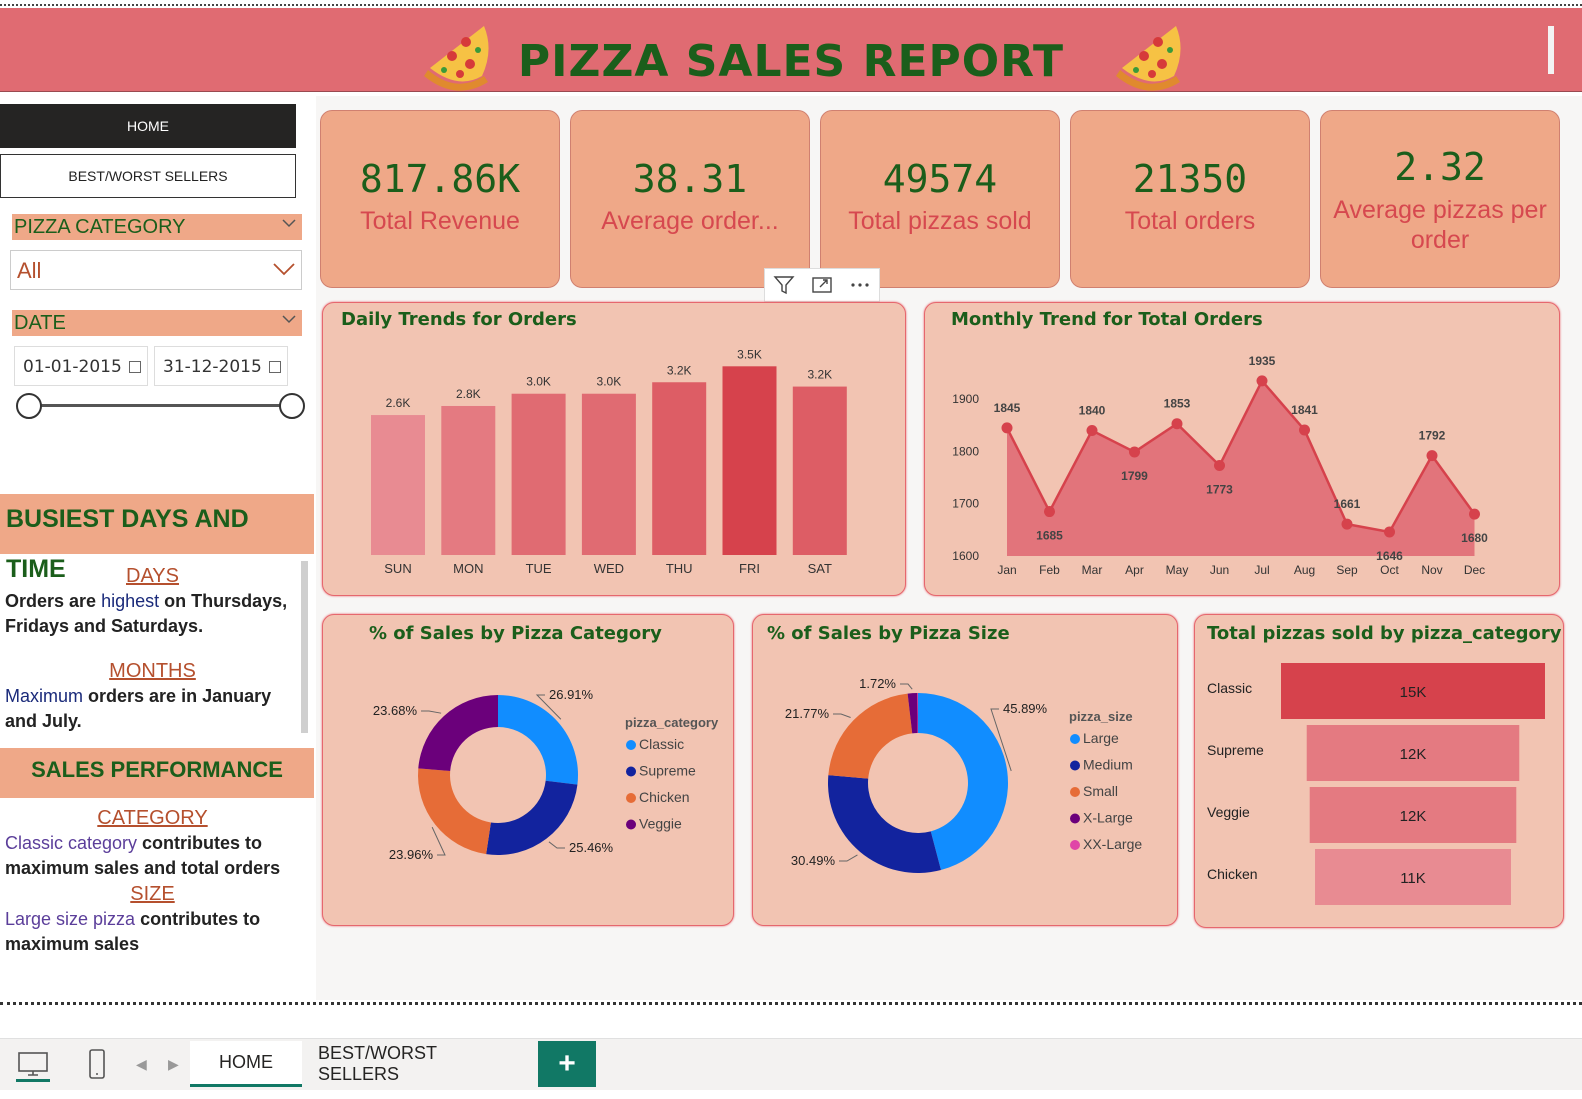 Image resolution: width=1582 pixels, height=1099 pixels. I want to click on date-end-value: 31-12-2015, so click(212, 367).